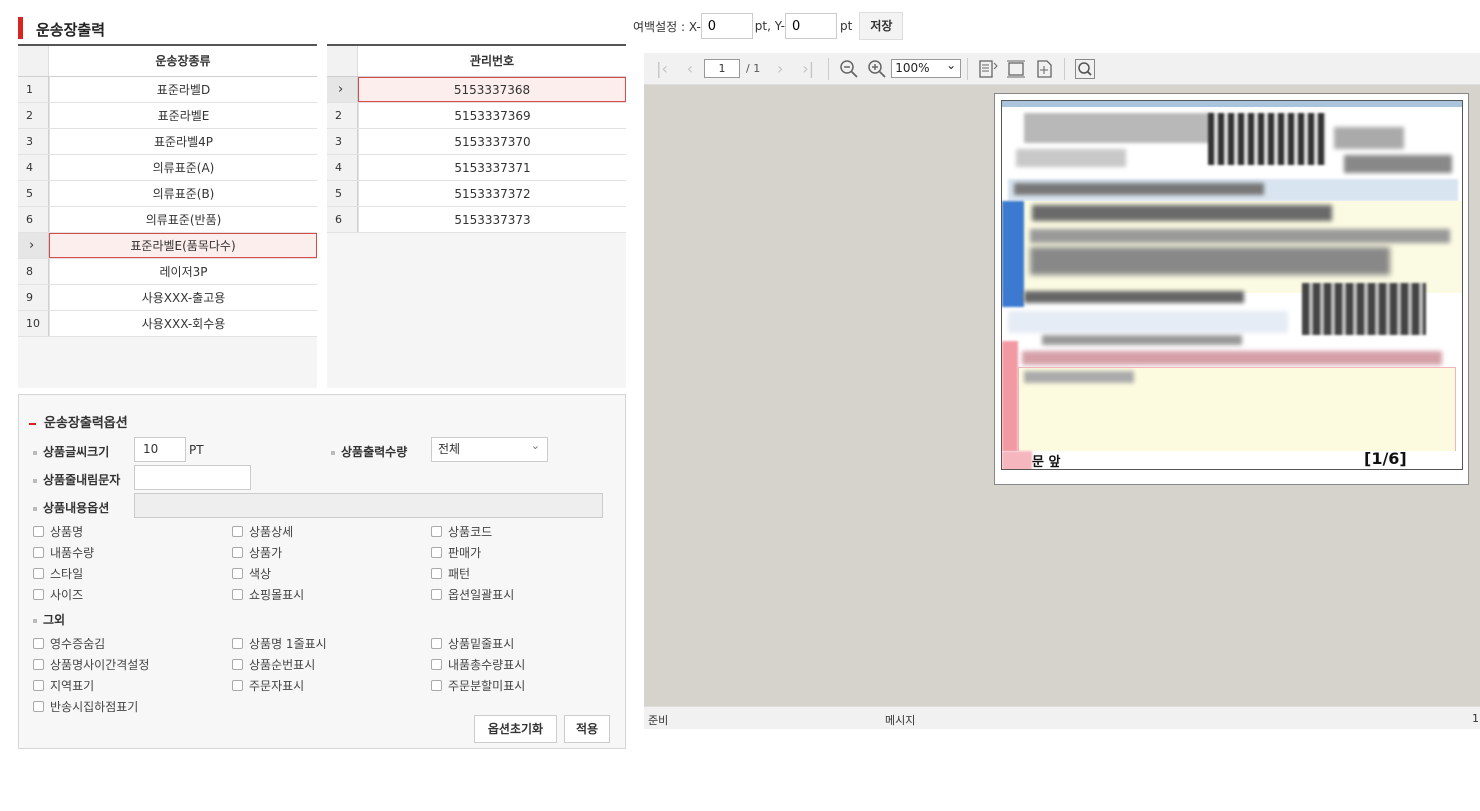 The width and height of the screenshot is (1480, 811). I want to click on waybill-type-row: 5 의류표준(B), so click(167, 194).